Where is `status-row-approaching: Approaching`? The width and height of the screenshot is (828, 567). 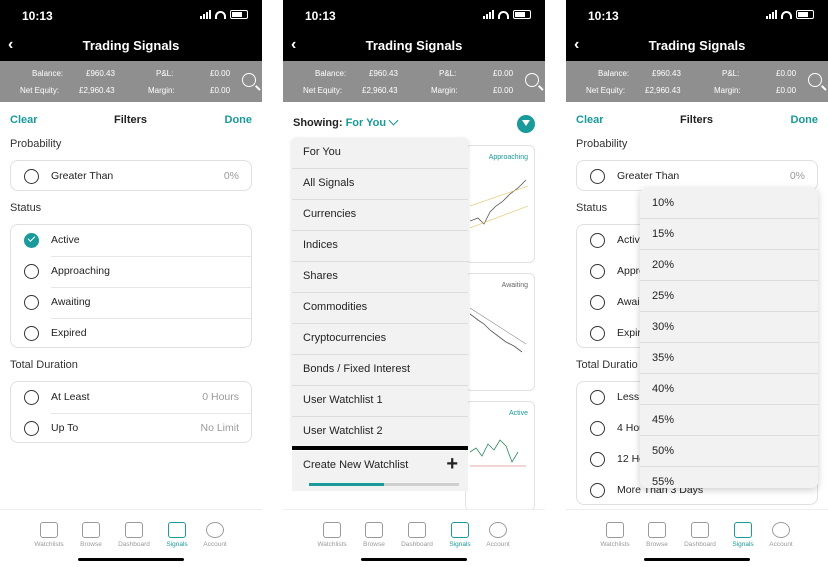 status-row-approaching: Approaching is located at coordinates (131, 271).